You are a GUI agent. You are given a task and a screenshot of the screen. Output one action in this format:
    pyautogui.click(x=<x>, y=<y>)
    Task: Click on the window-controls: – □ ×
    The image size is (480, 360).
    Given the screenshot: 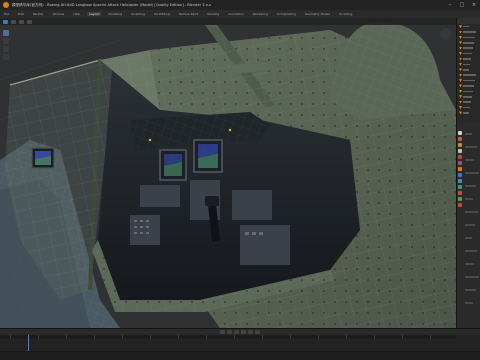 What is the action you would take?
    pyautogui.click(x=462, y=5)
    